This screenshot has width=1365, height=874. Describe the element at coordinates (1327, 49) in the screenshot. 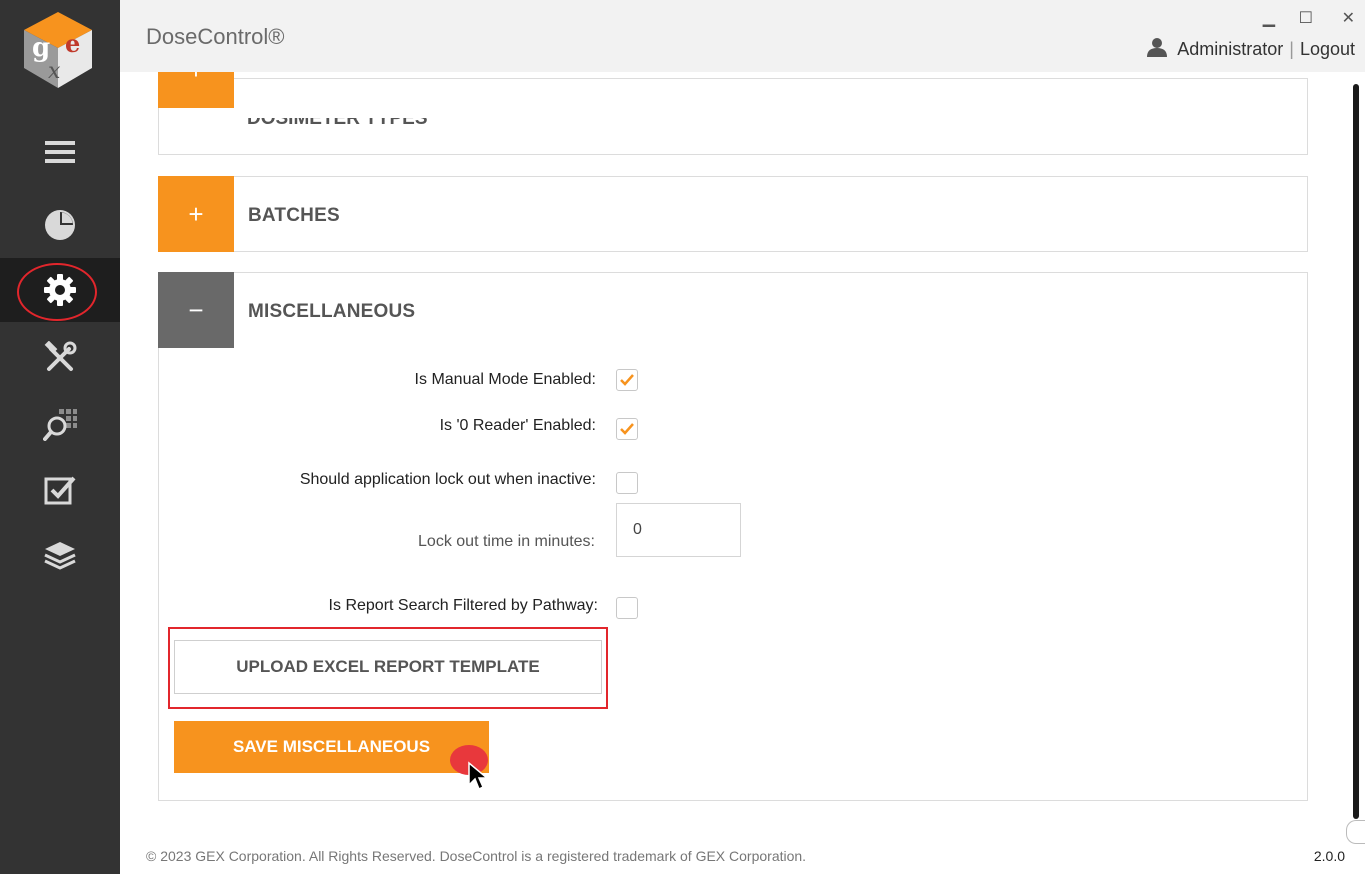

I see `logout-link: Logout` at that location.